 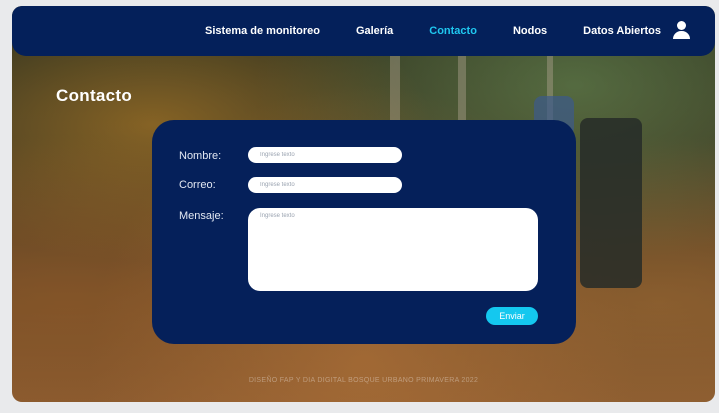 What do you see at coordinates (325, 185) in the screenshot?
I see `email-field` at bounding box center [325, 185].